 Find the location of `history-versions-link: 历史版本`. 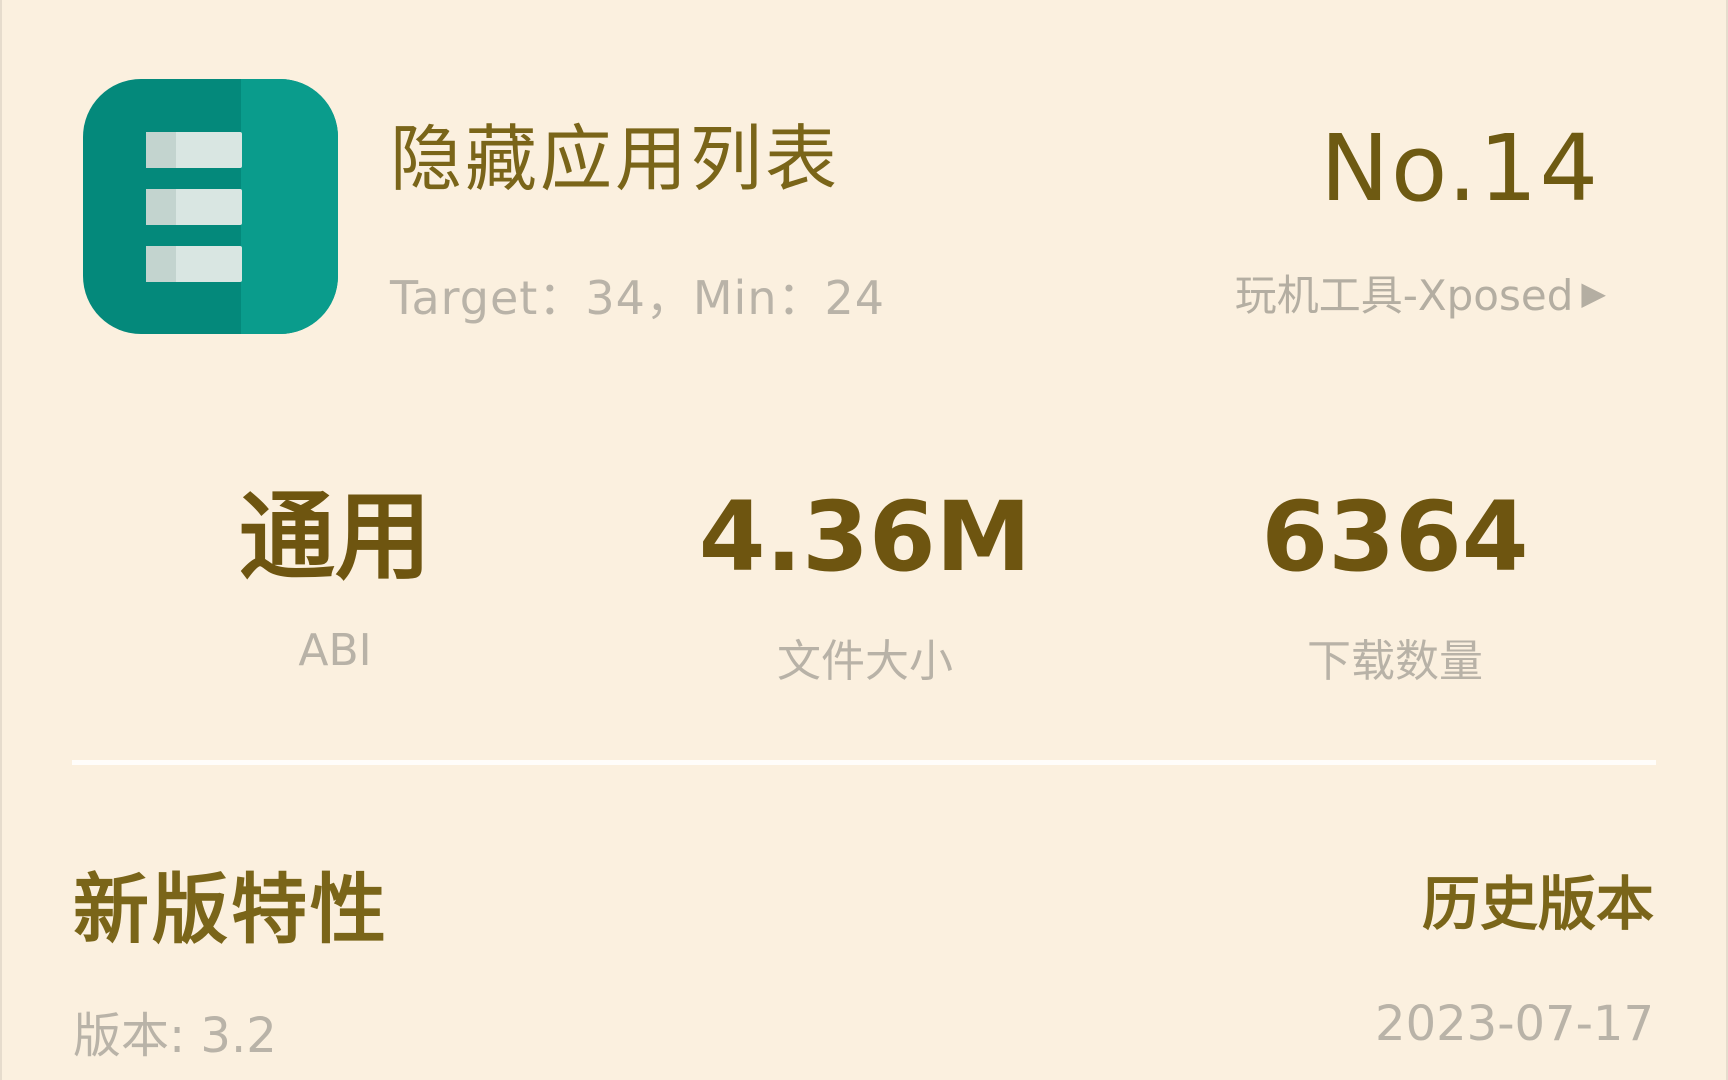

history-versions-link: 历史版本 is located at coordinates (1538, 899).